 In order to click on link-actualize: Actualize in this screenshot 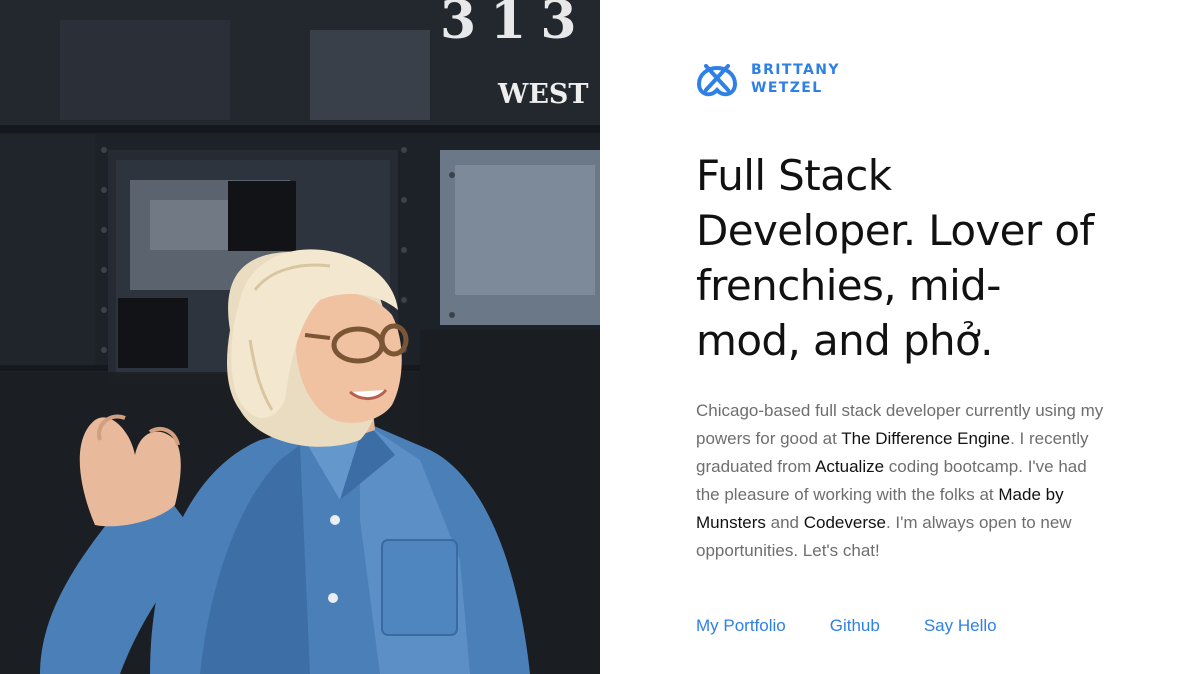, I will do `click(849, 466)`.